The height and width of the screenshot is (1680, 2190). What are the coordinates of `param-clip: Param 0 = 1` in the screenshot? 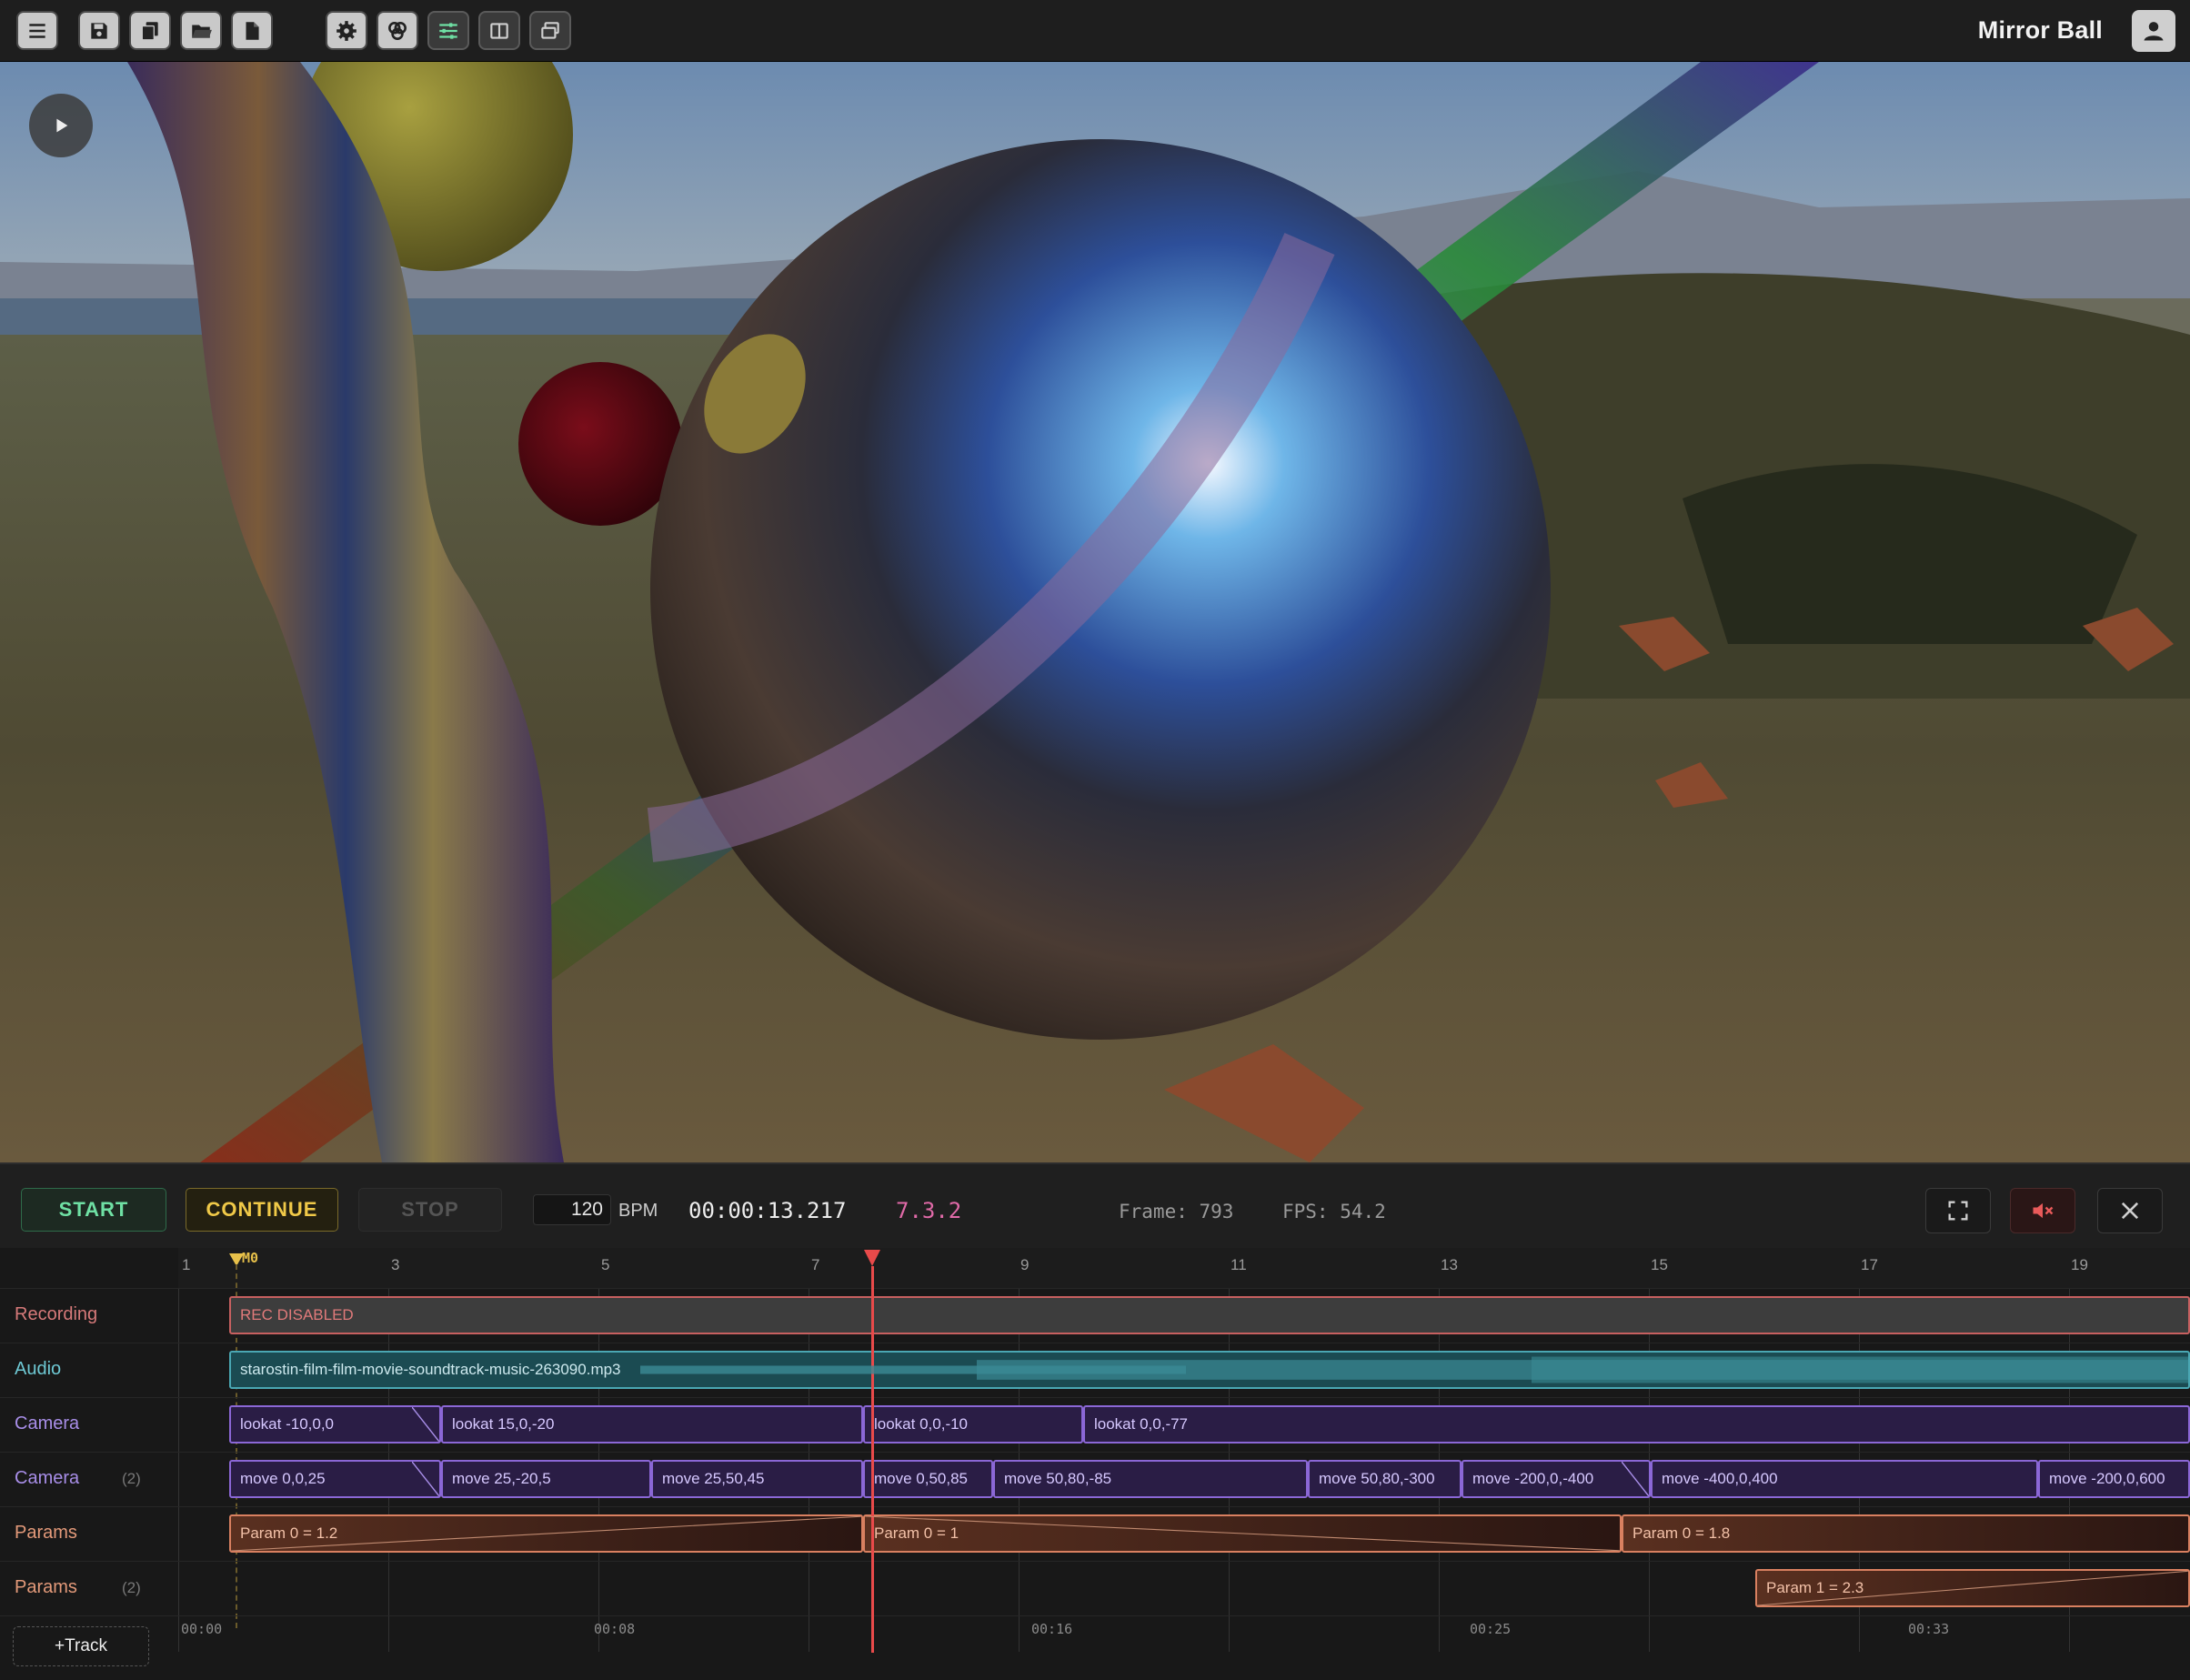 It's located at (1243, 1534).